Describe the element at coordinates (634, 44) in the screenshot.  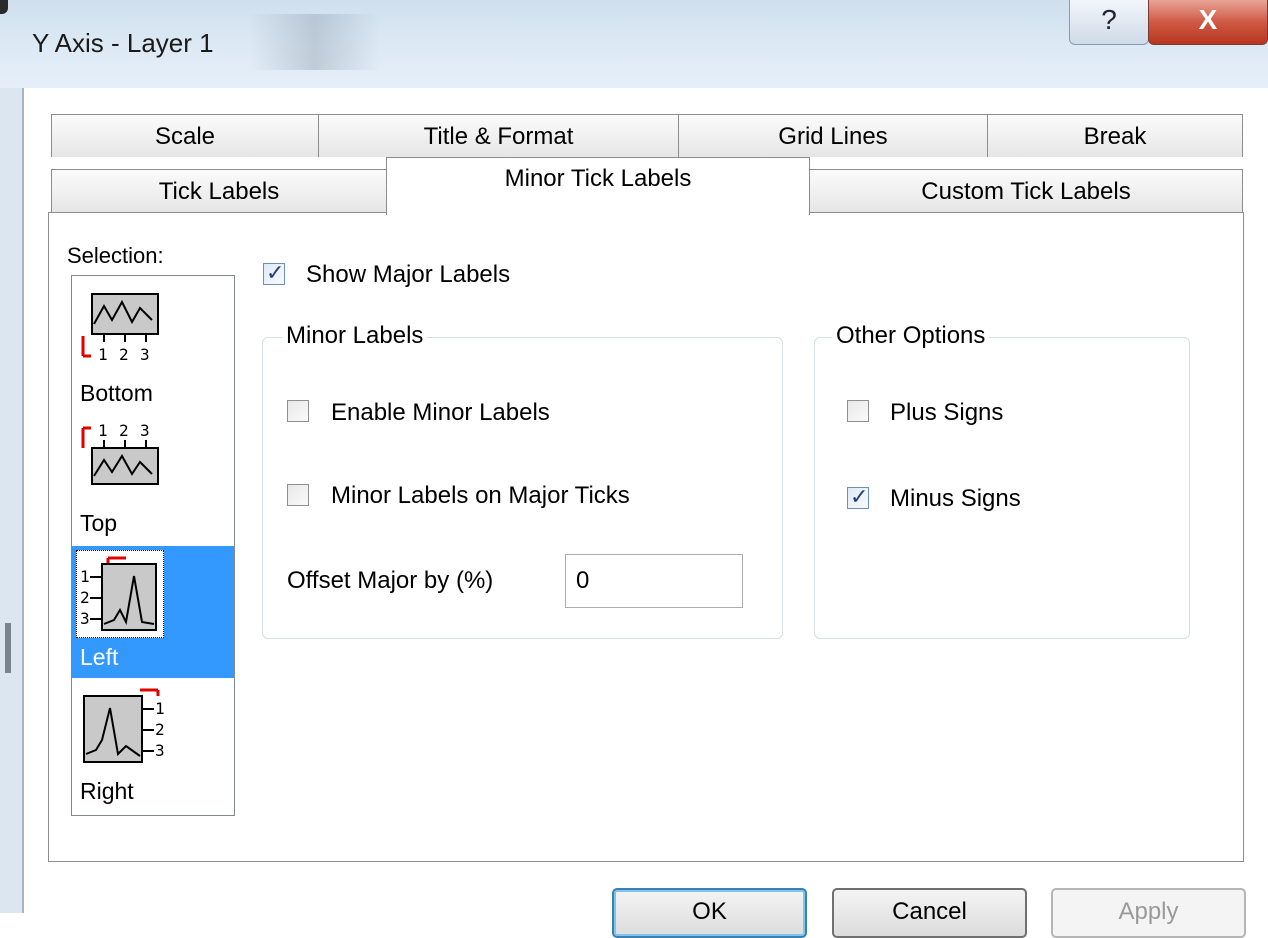
I see `title-bar: Y Axis - Layer 1 ? X` at that location.